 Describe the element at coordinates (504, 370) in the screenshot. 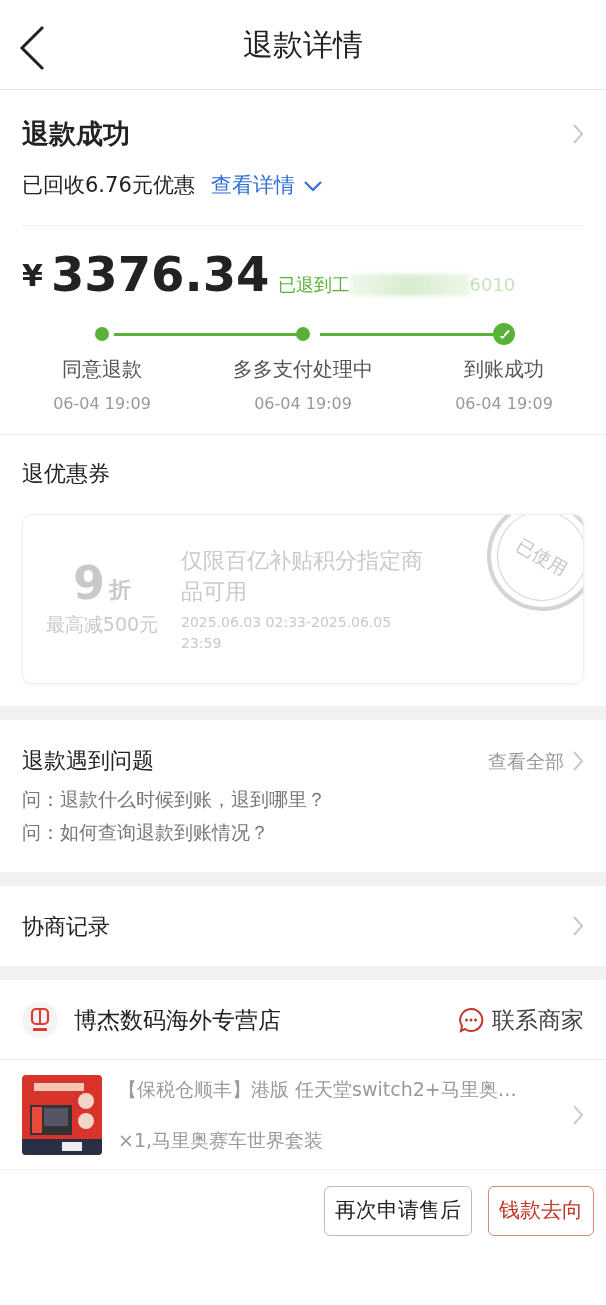

I see `step-label: 到账成功` at that location.